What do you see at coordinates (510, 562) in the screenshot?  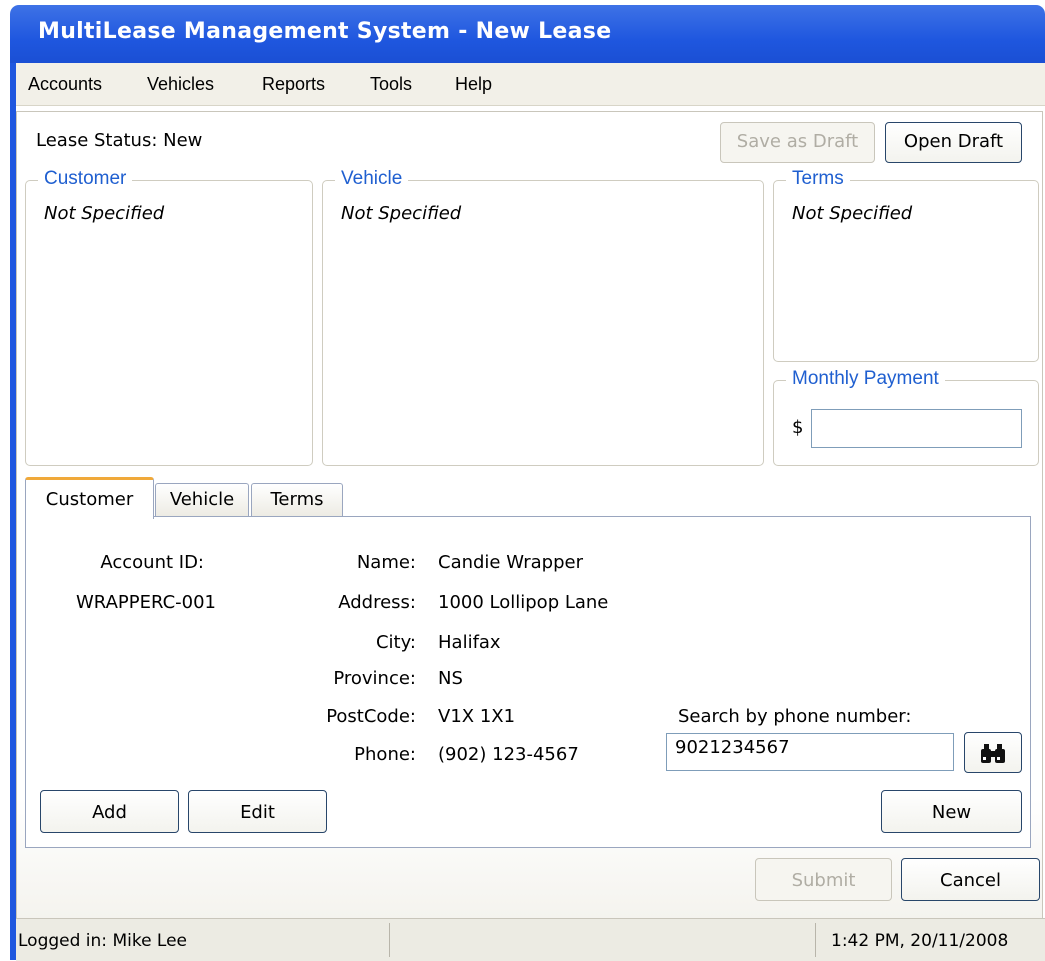 I see `name-value: Candie Wrapper` at bounding box center [510, 562].